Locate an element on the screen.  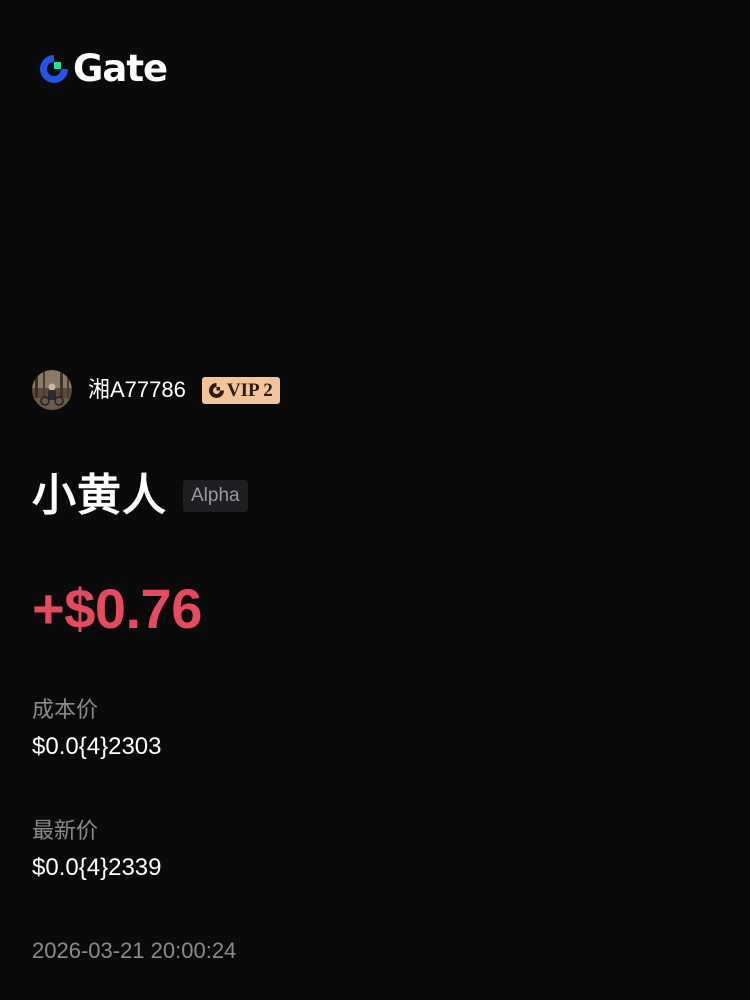
username: 湘A77786 is located at coordinates (137, 389).